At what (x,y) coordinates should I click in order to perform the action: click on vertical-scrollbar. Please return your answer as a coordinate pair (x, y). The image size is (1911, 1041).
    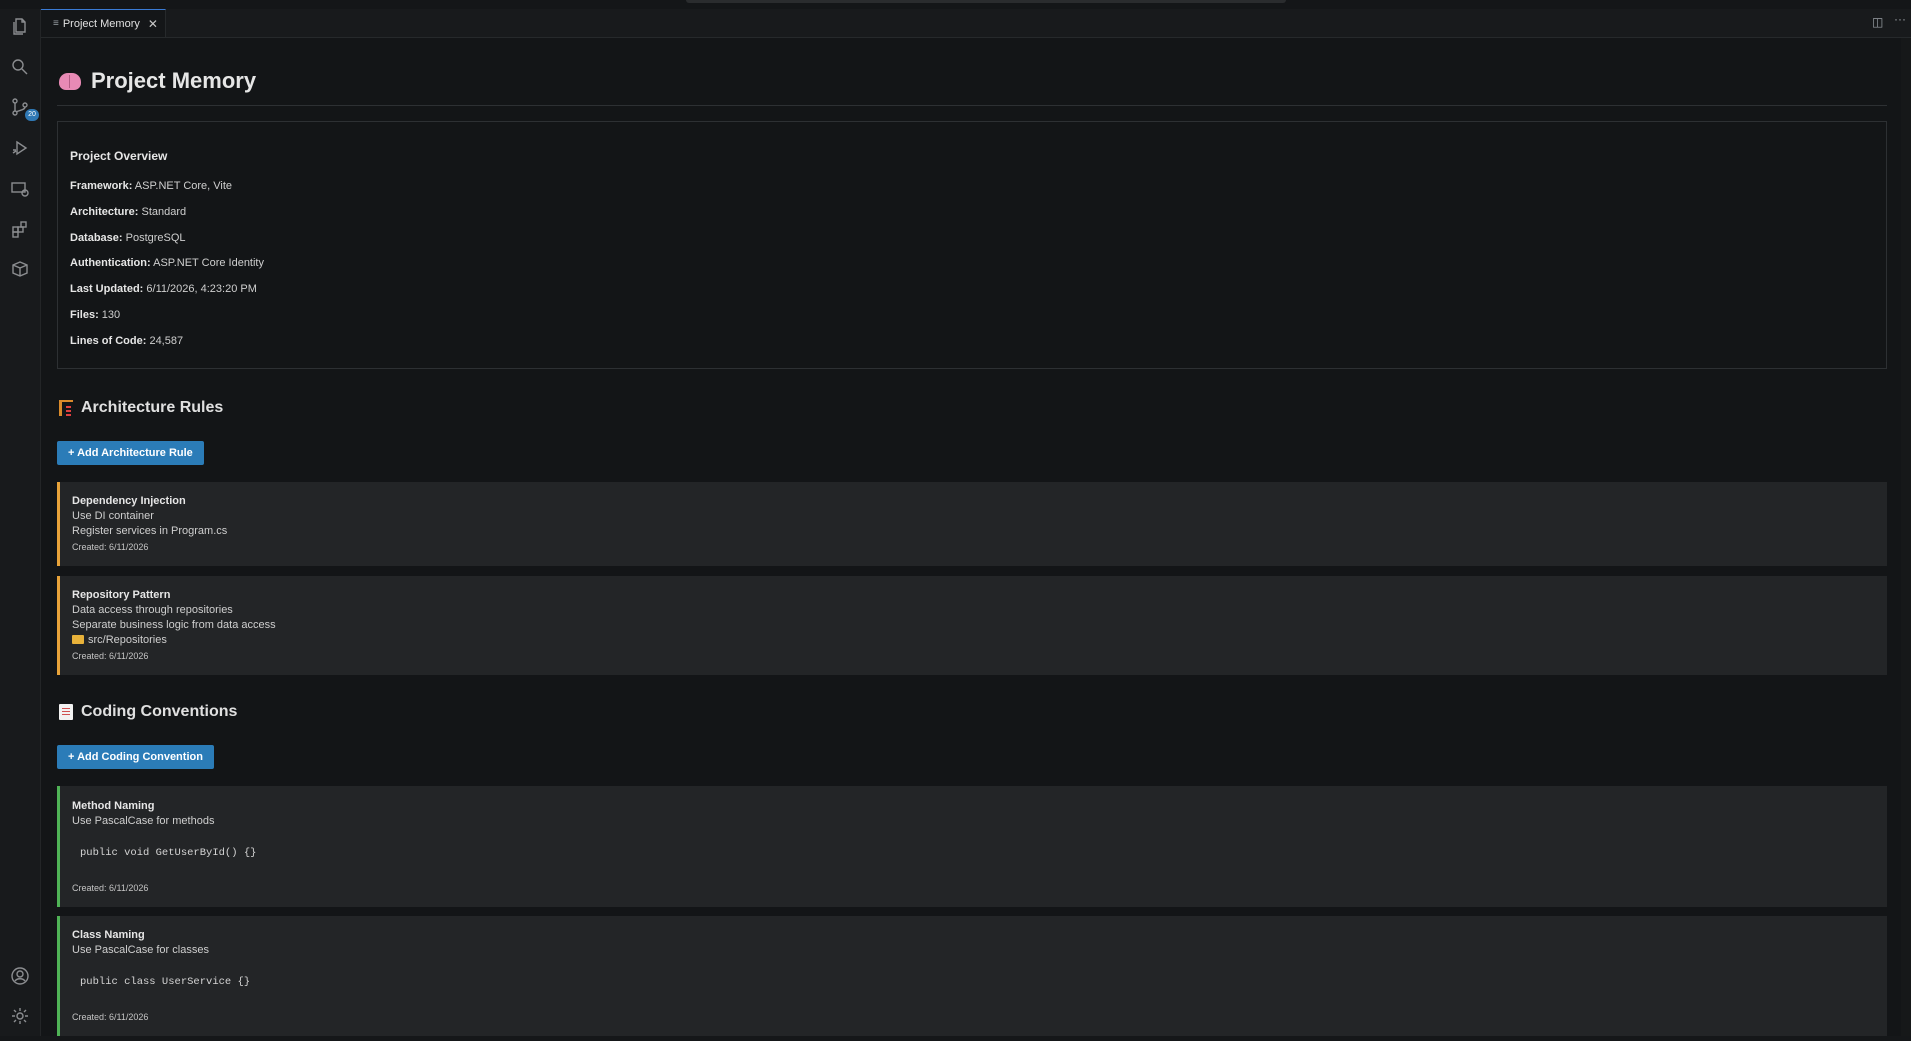
    Looking at the image, I should click on (1906, 537).